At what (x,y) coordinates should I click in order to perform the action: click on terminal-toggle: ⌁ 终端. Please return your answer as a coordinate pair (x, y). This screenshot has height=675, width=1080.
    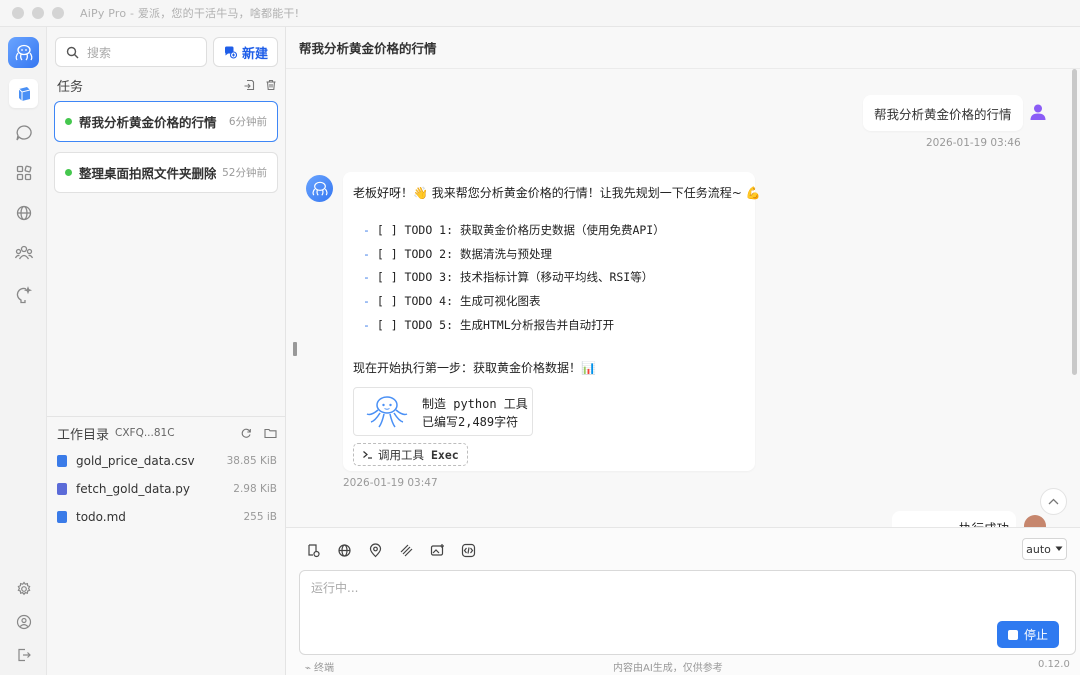
    Looking at the image, I should click on (319, 666).